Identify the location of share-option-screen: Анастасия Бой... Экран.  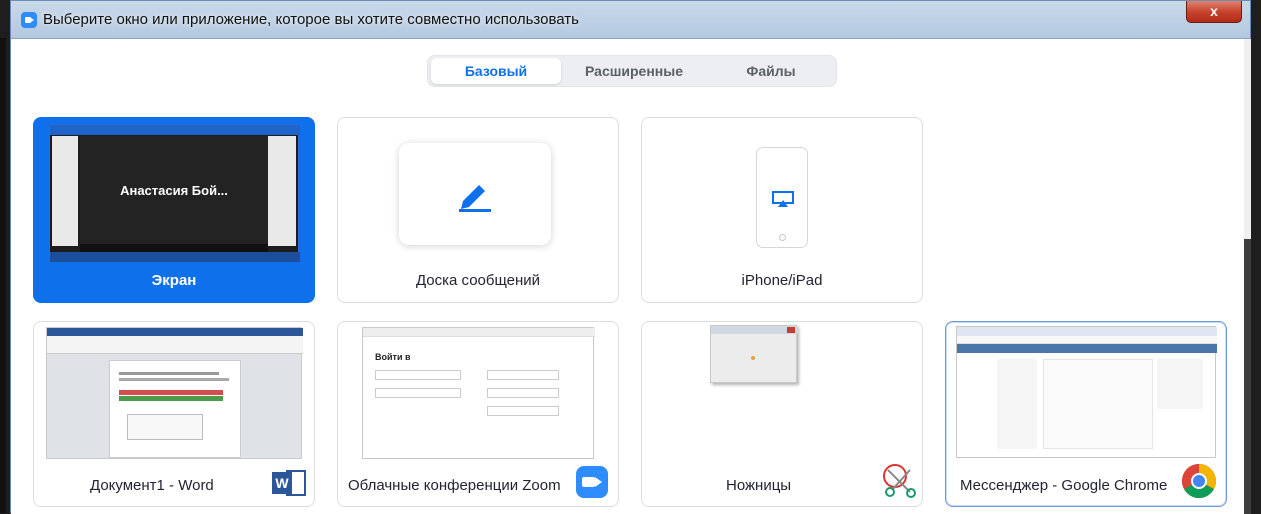
(174, 210).